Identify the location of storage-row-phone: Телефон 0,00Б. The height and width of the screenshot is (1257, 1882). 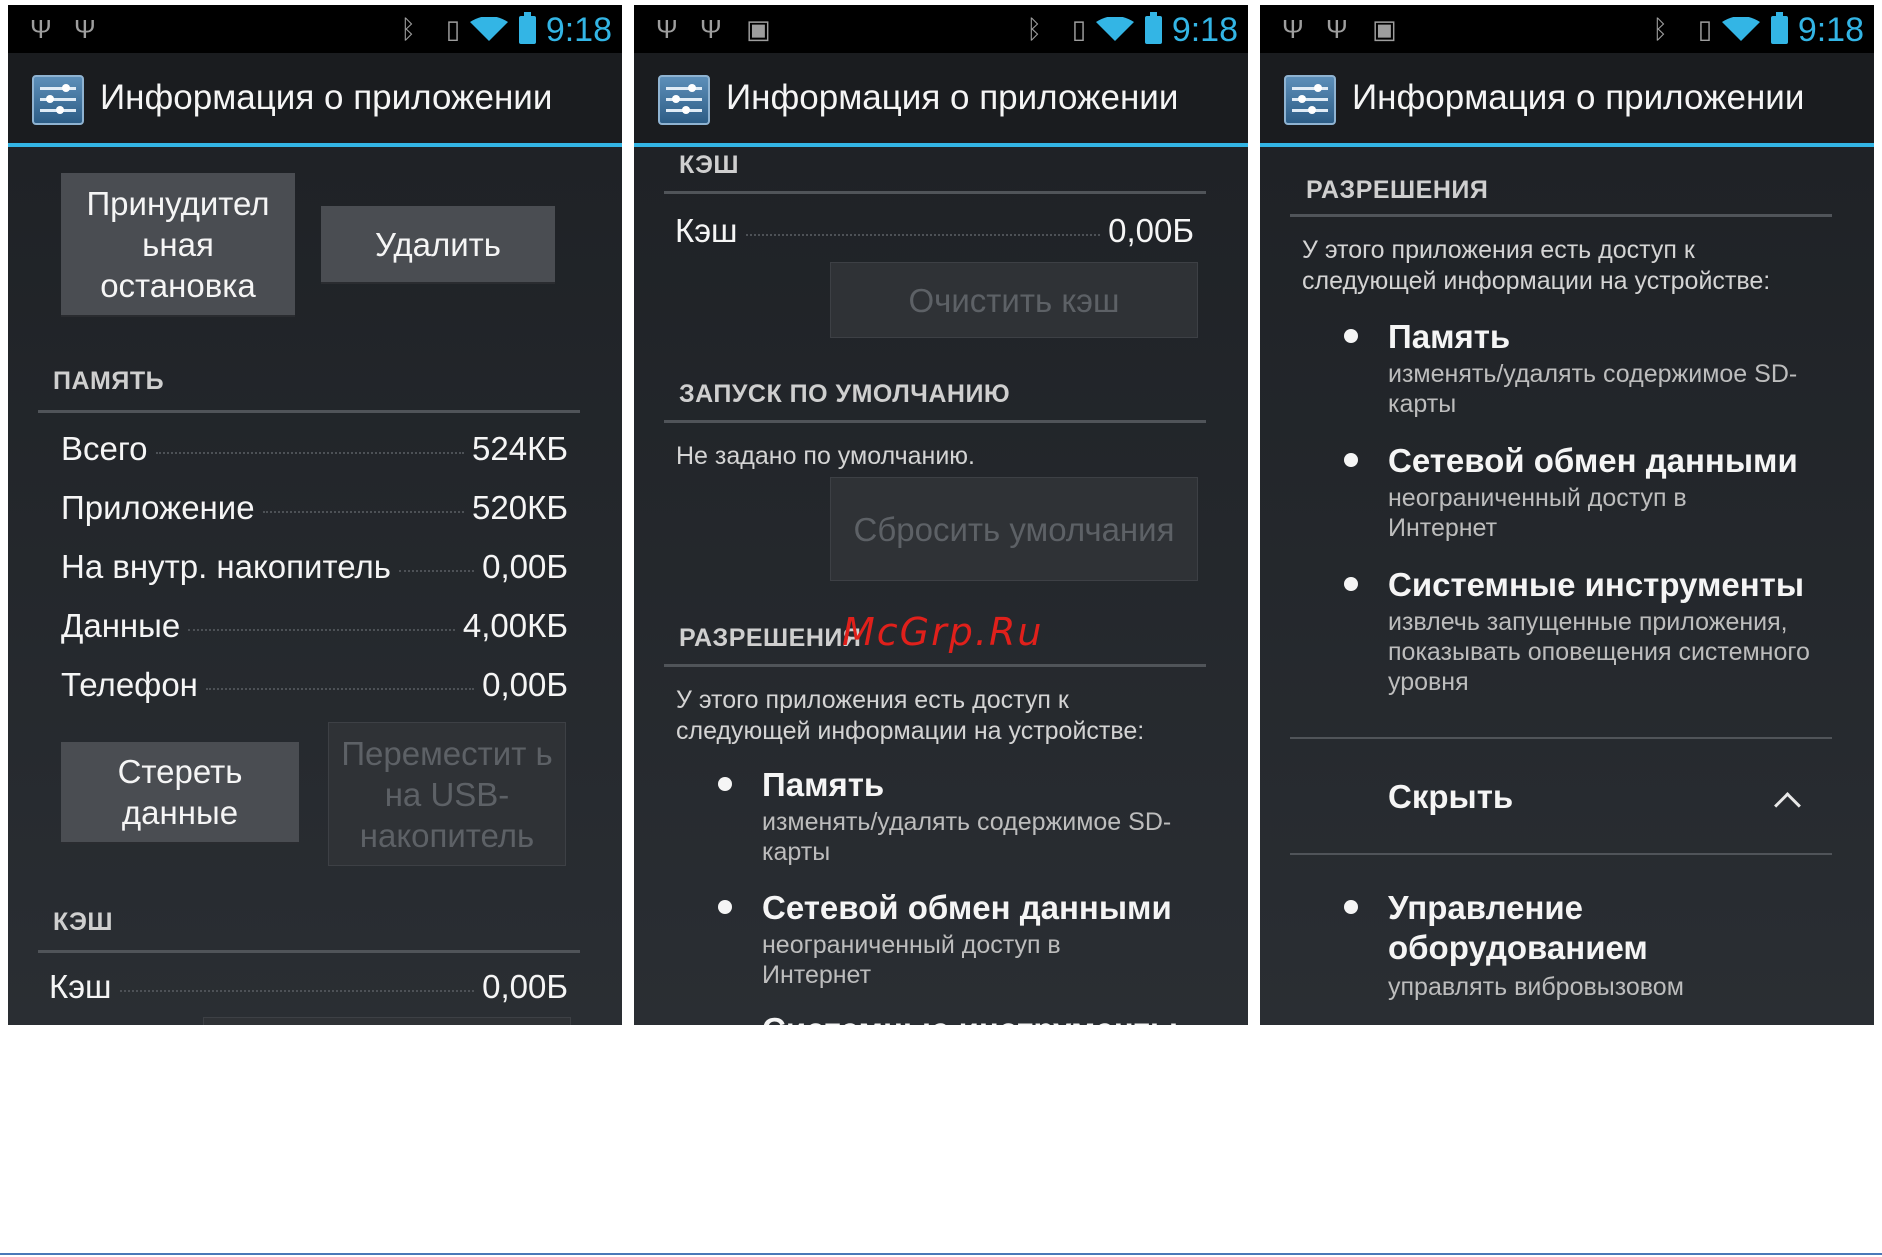
(314, 685).